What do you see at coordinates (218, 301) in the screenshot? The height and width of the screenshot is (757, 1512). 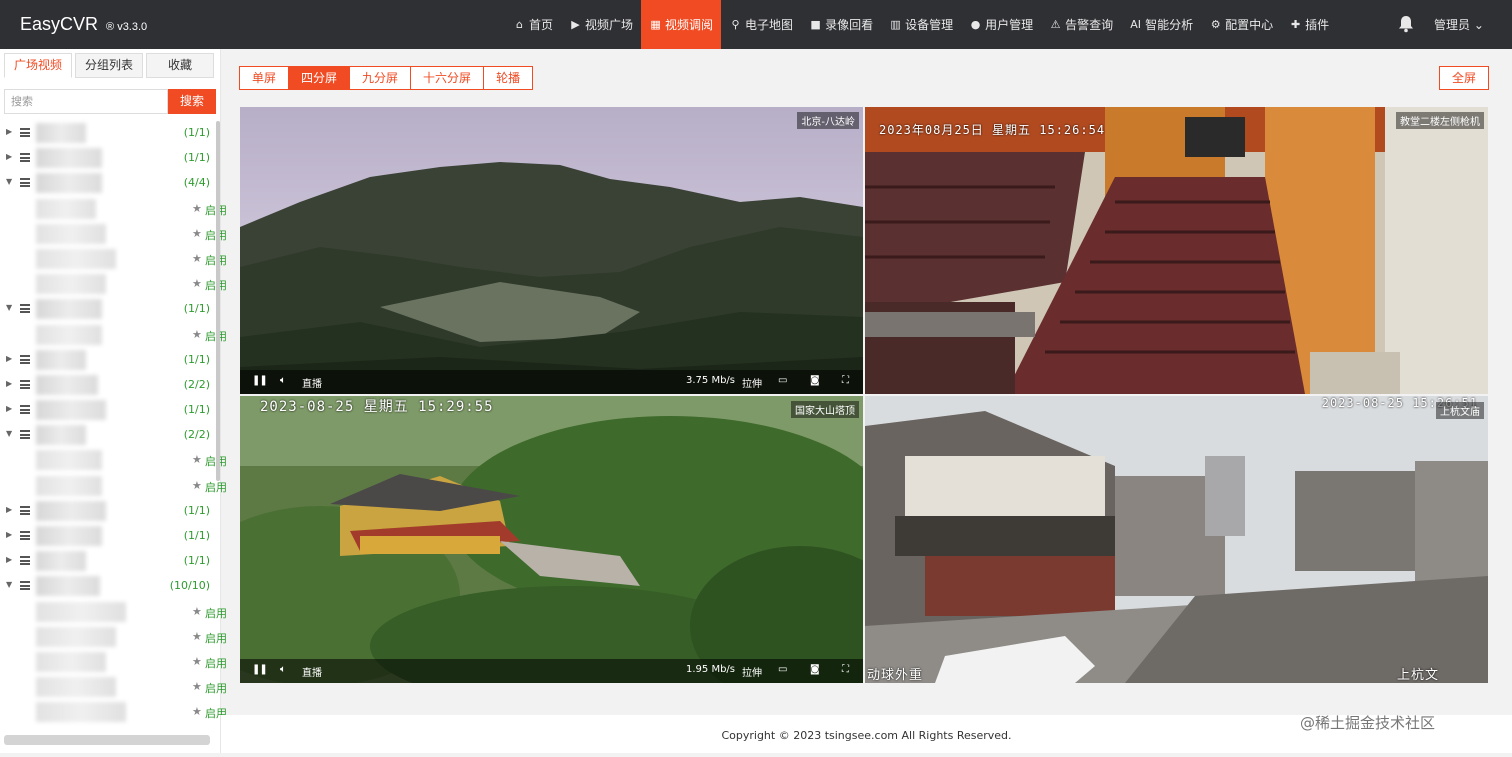 I see `tree-vertical-scrollbar` at bounding box center [218, 301].